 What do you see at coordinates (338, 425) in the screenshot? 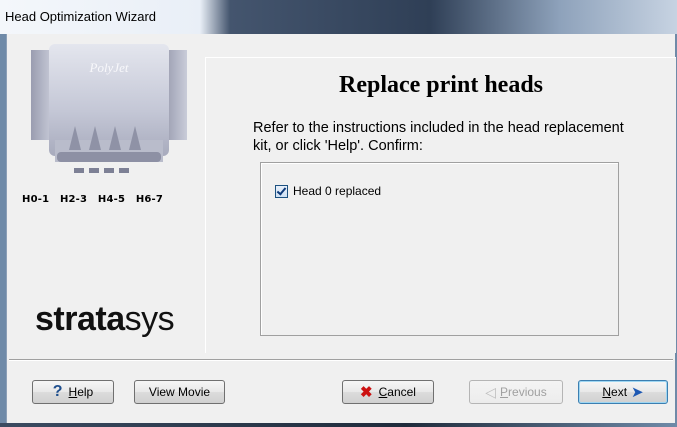
I see `taskbar-strip` at bounding box center [338, 425].